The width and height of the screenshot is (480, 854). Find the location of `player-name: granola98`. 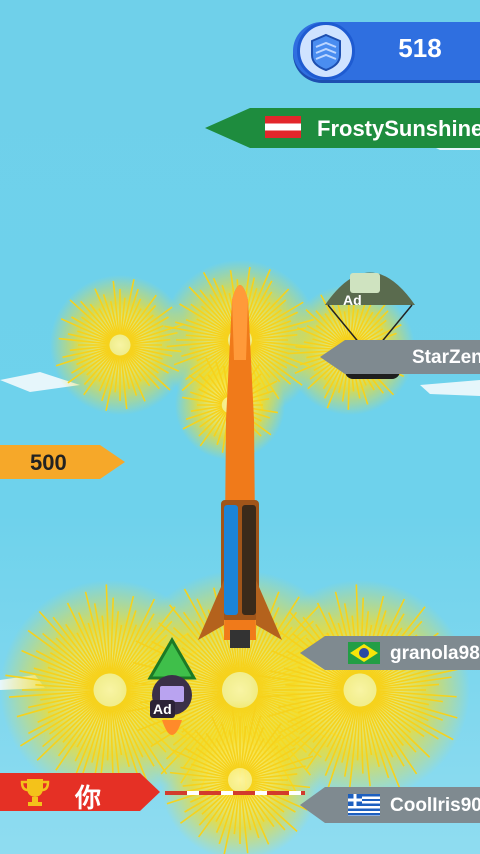

player-name: granola98 is located at coordinates (435, 653).